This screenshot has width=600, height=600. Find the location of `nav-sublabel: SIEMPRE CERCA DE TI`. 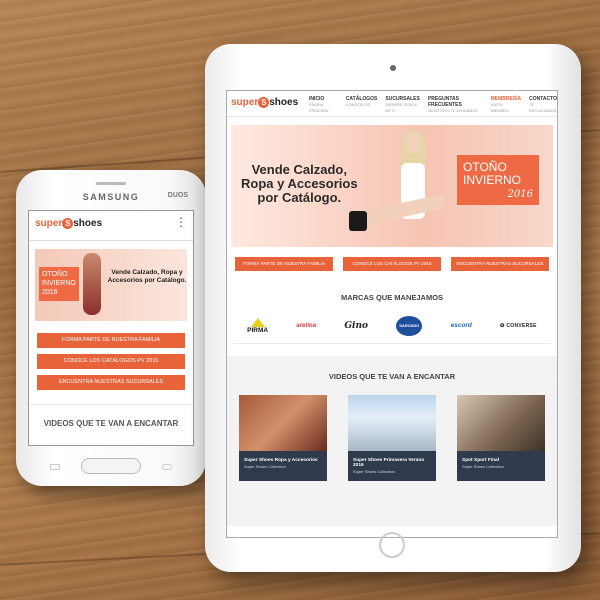

nav-sublabel: SIEMPRE CERCA DE TI is located at coordinates (401, 108).